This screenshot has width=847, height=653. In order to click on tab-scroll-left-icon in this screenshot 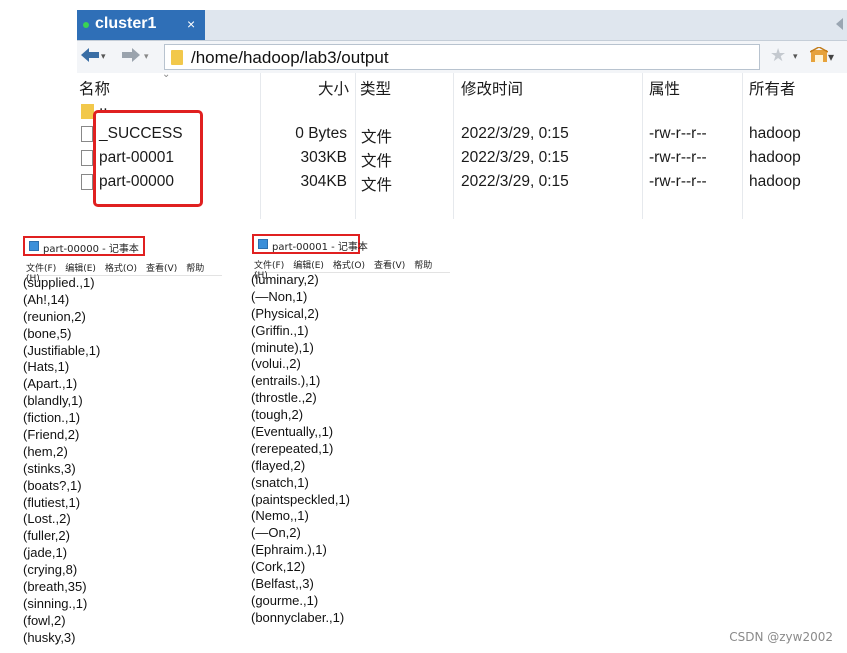, I will do `click(839, 24)`.